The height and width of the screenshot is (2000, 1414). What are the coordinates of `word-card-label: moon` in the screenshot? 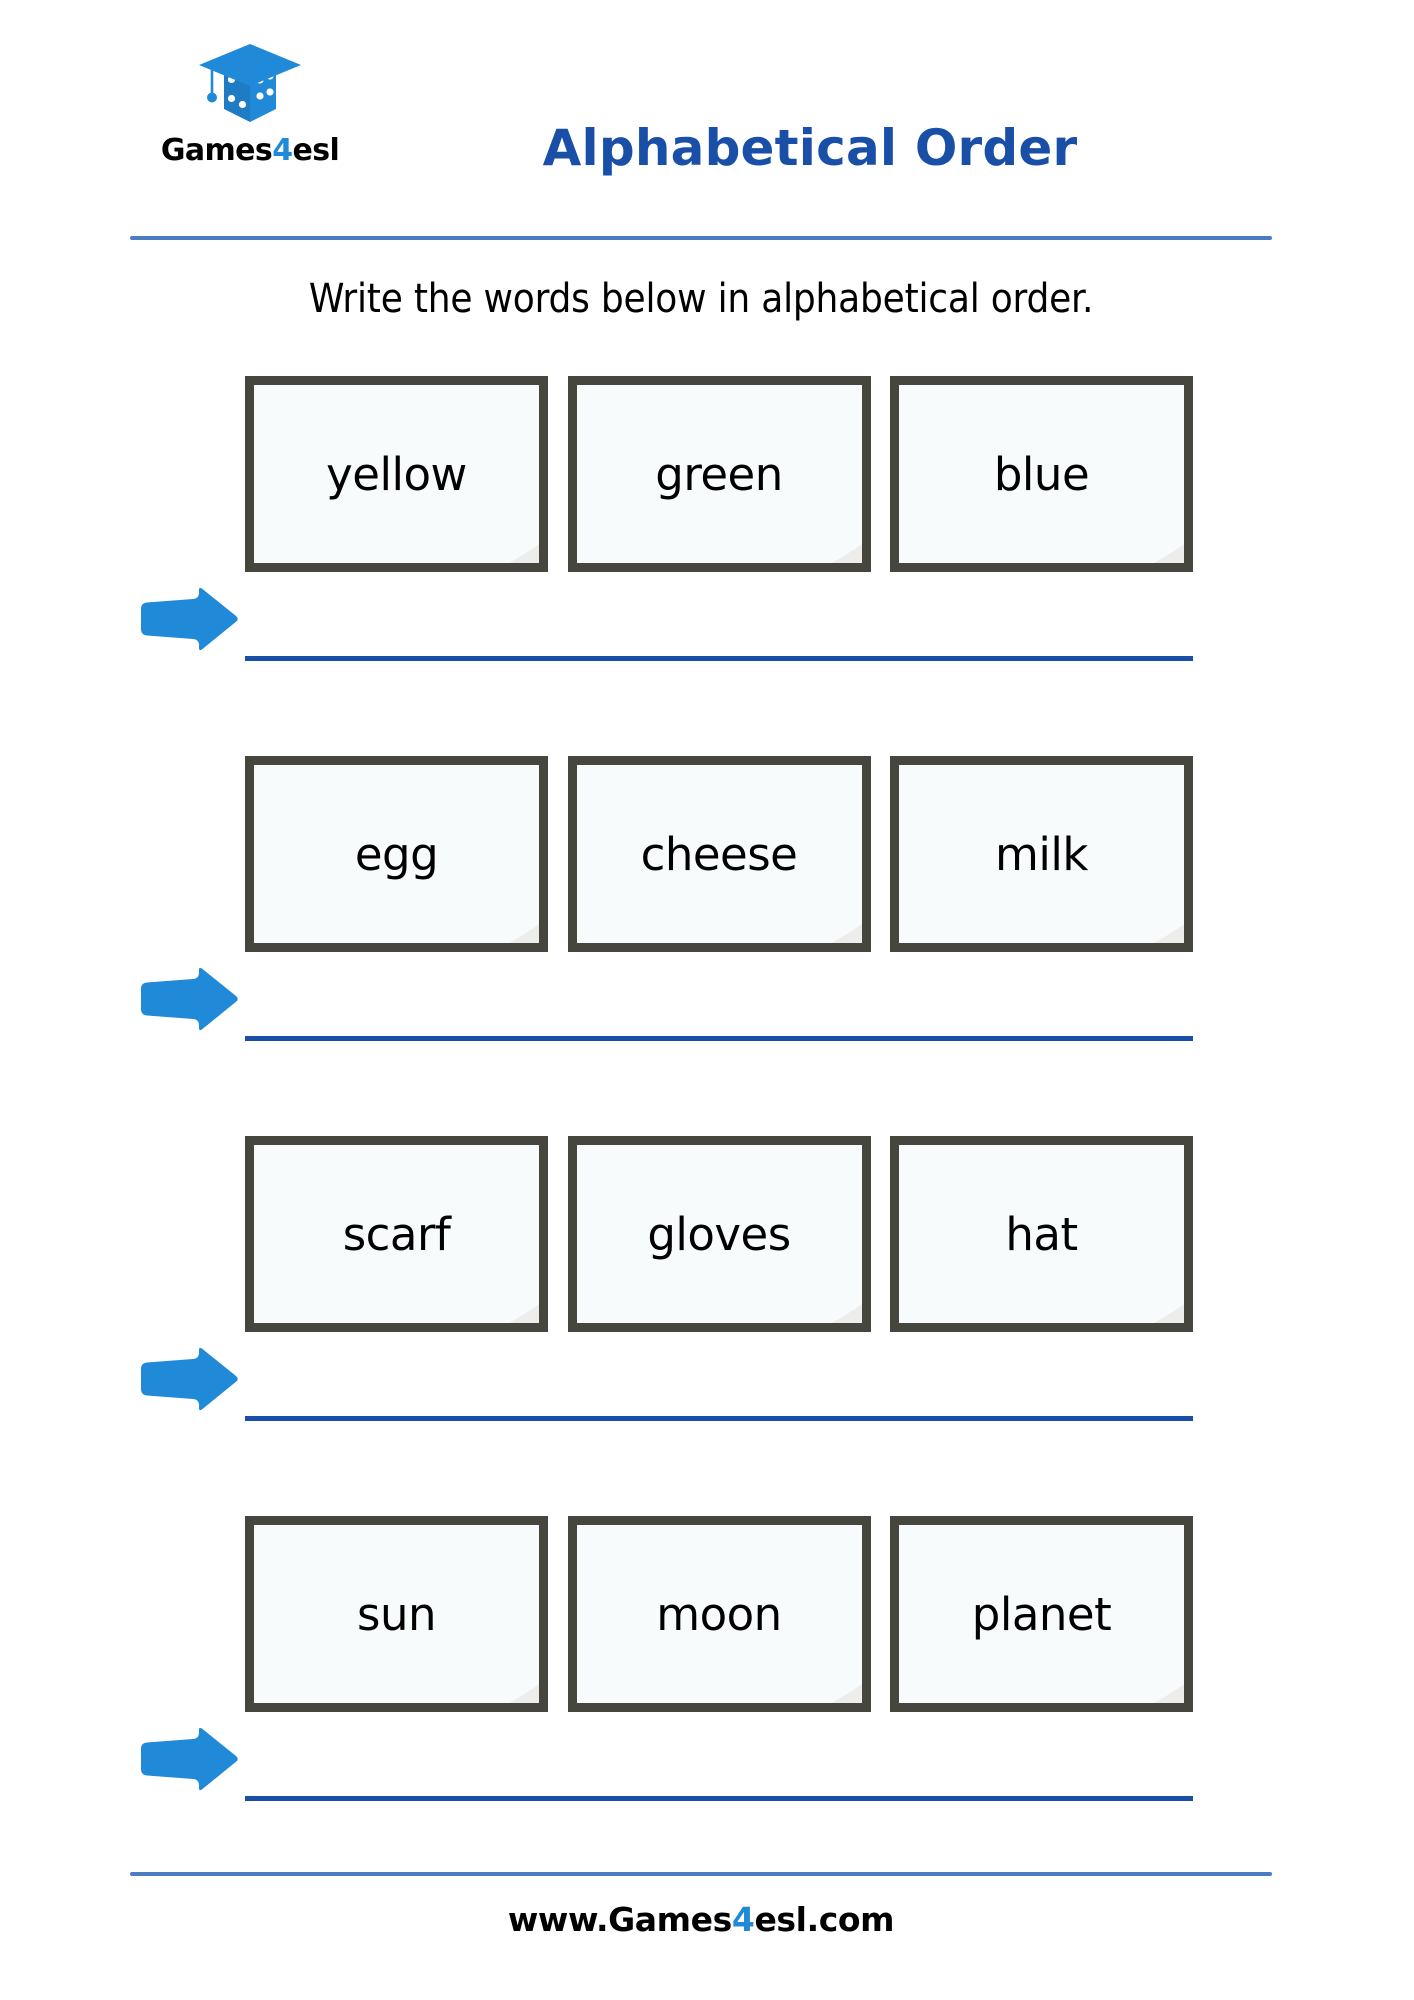 It's located at (719, 1614).